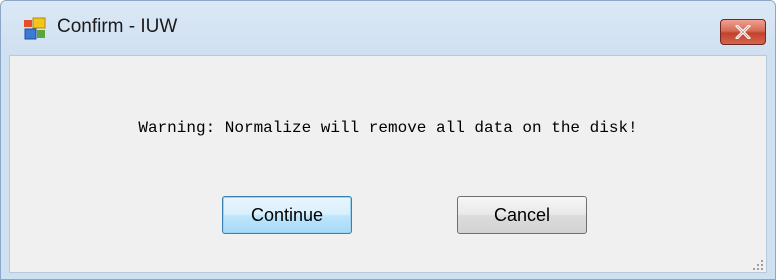 This screenshot has width=776, height=280. I want to click on cancel-button: Cancel, so click(522, 215).